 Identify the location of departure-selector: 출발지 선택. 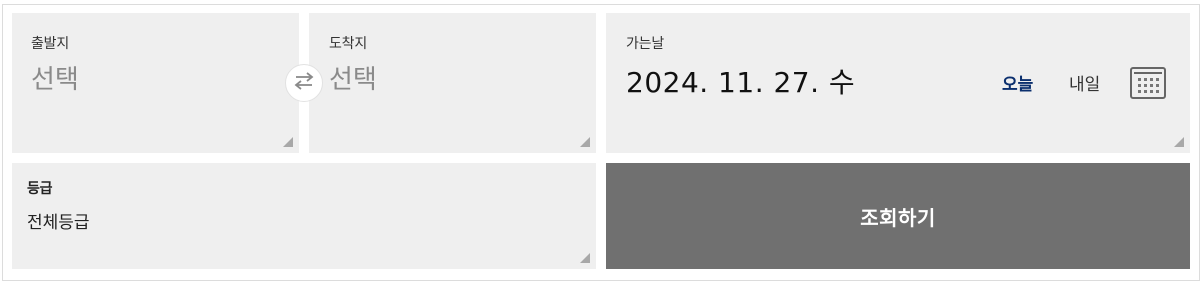
(155, 83).